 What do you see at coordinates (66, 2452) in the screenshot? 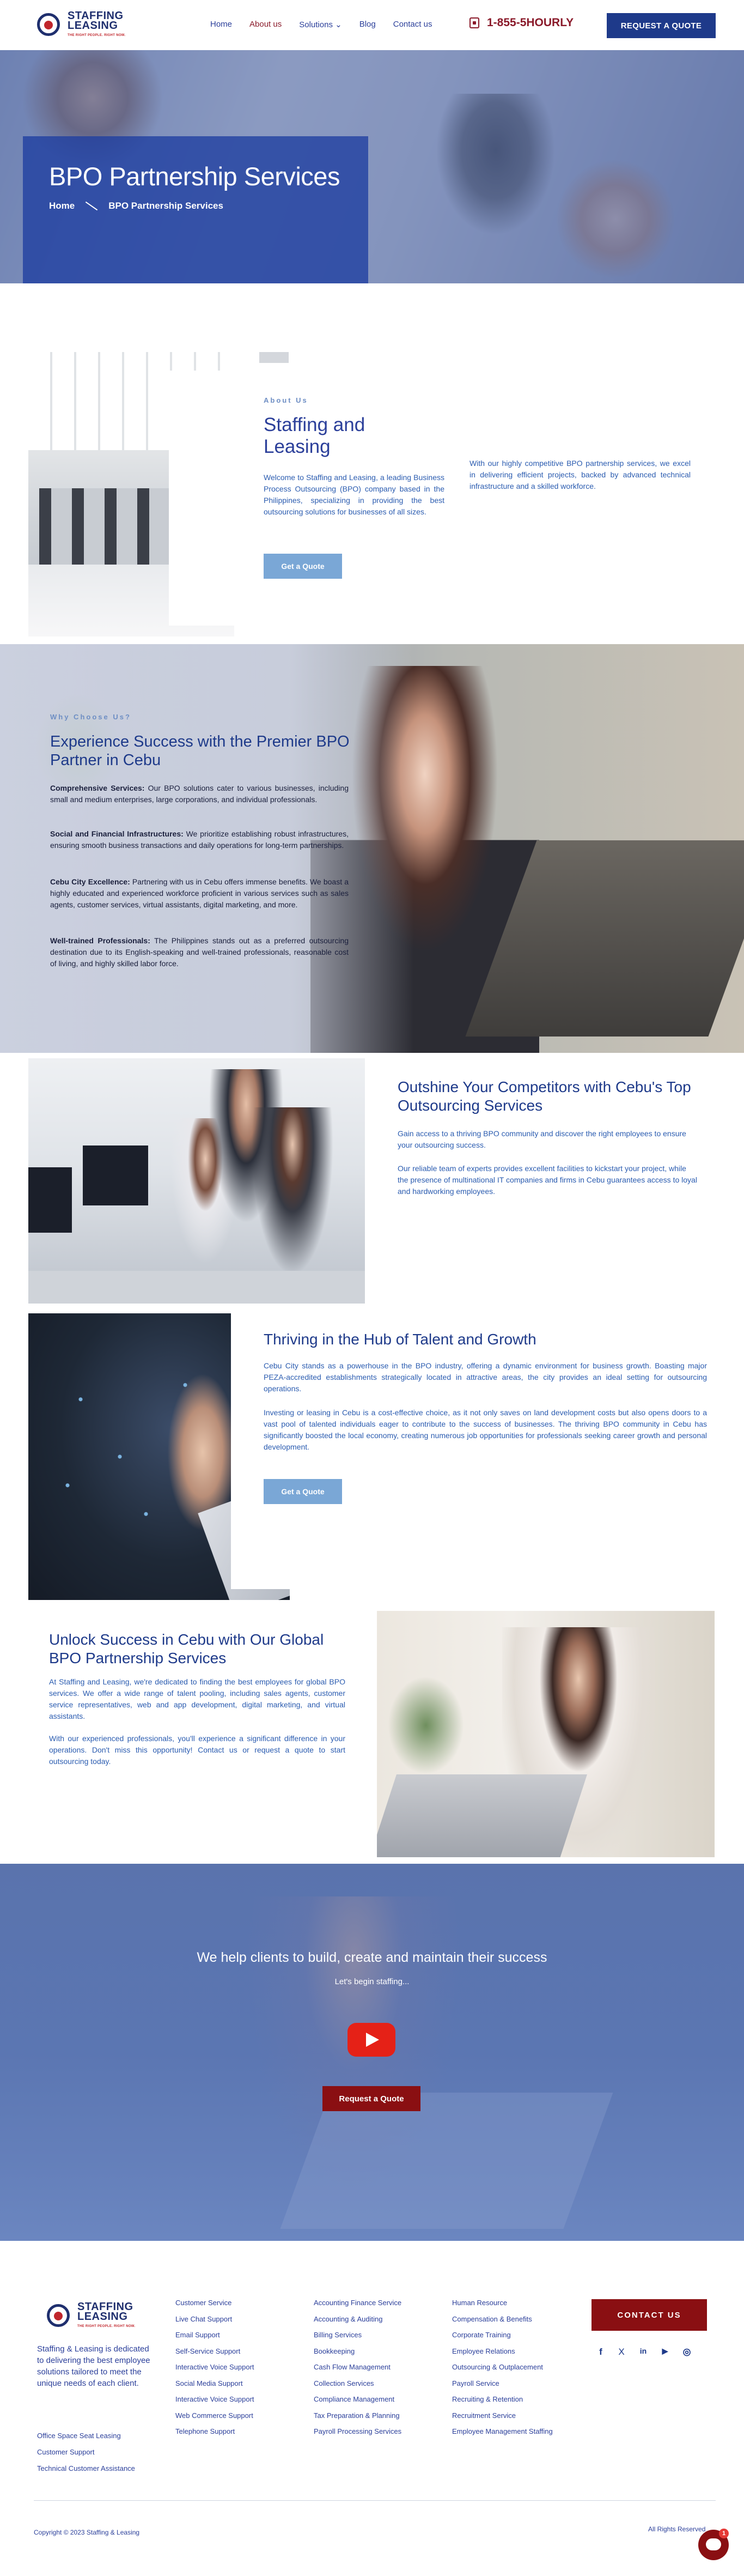
I see `footer-link: Customer Support` at bounding box center [66, 2452].